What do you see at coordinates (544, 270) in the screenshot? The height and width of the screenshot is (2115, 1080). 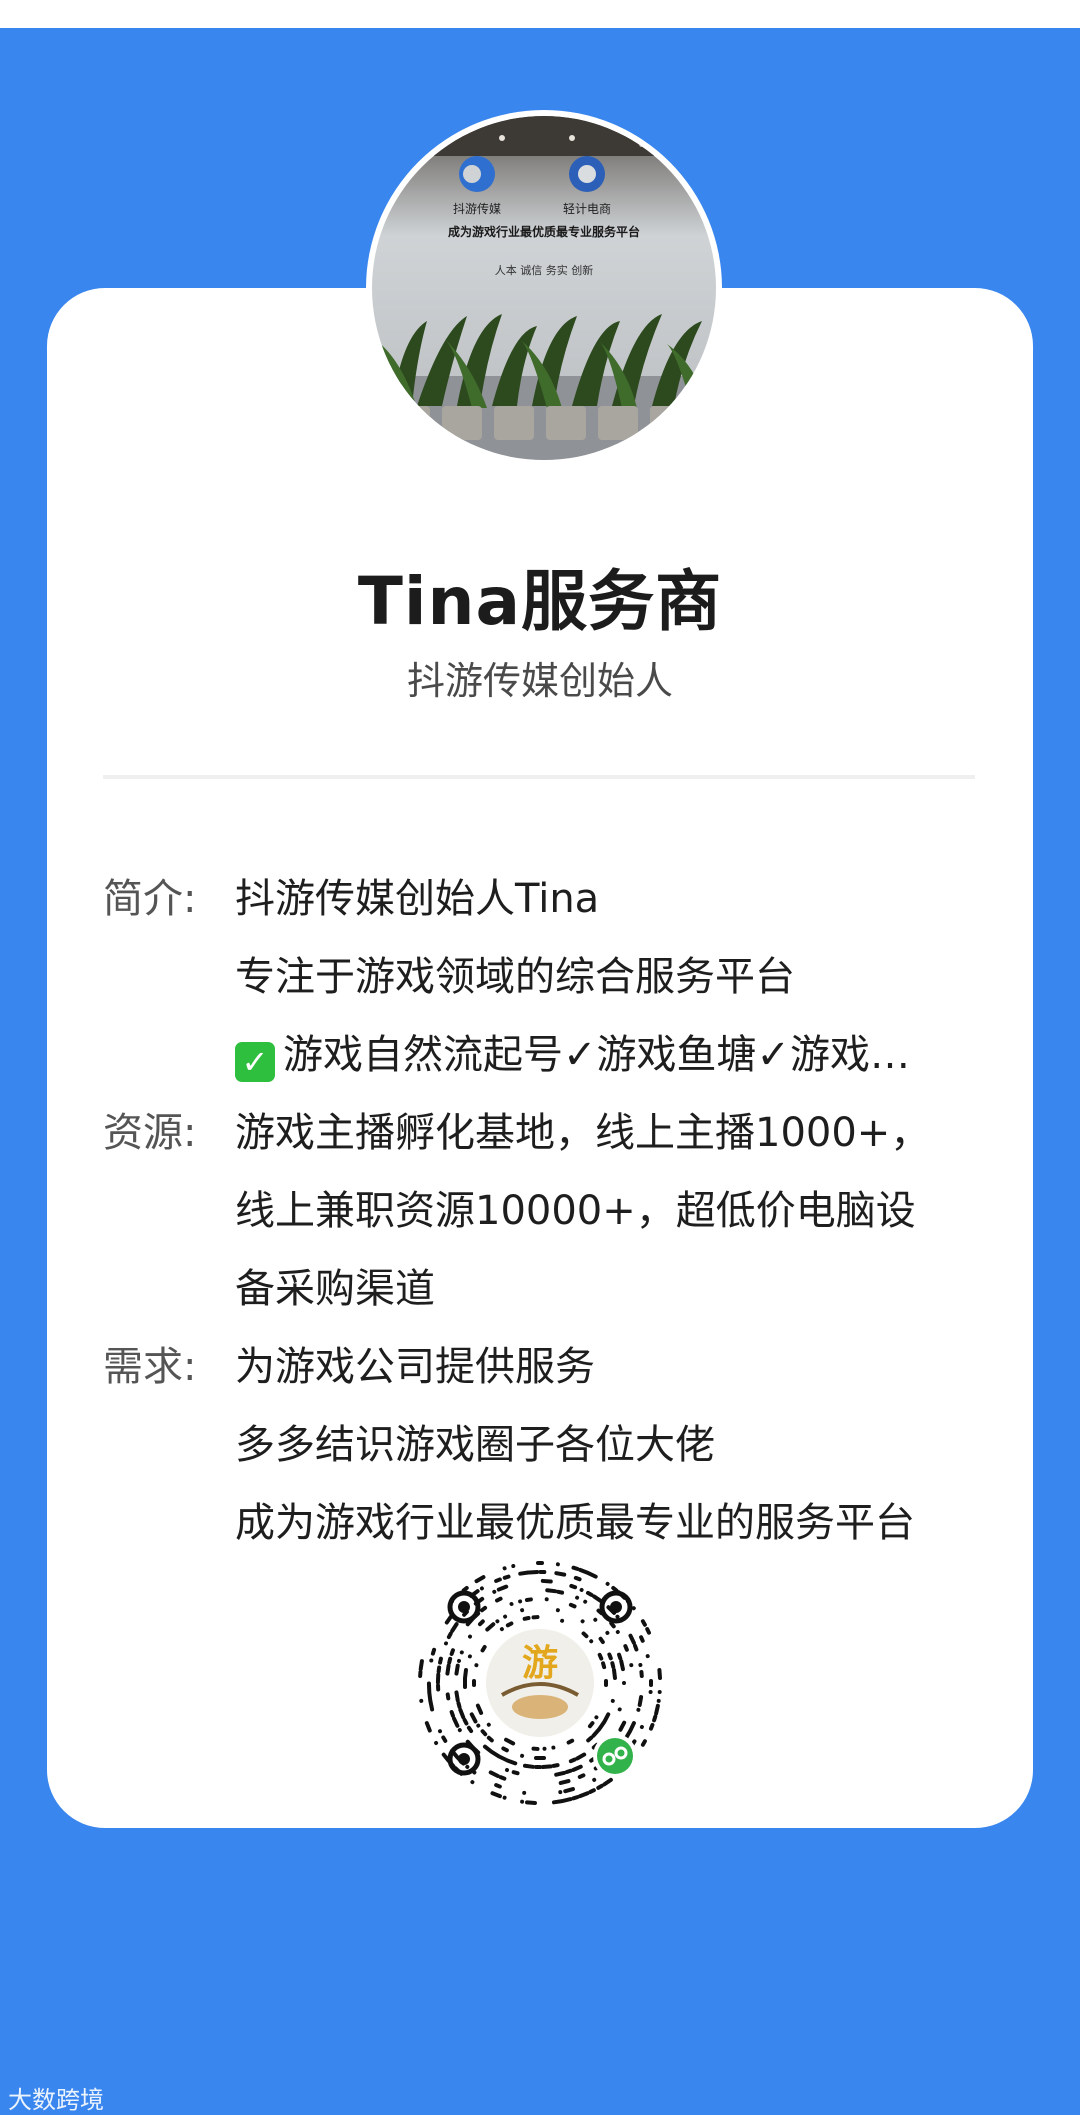 I see `svg-text: 人本 诚信 务实 创新` at bounding box center [544, 270].